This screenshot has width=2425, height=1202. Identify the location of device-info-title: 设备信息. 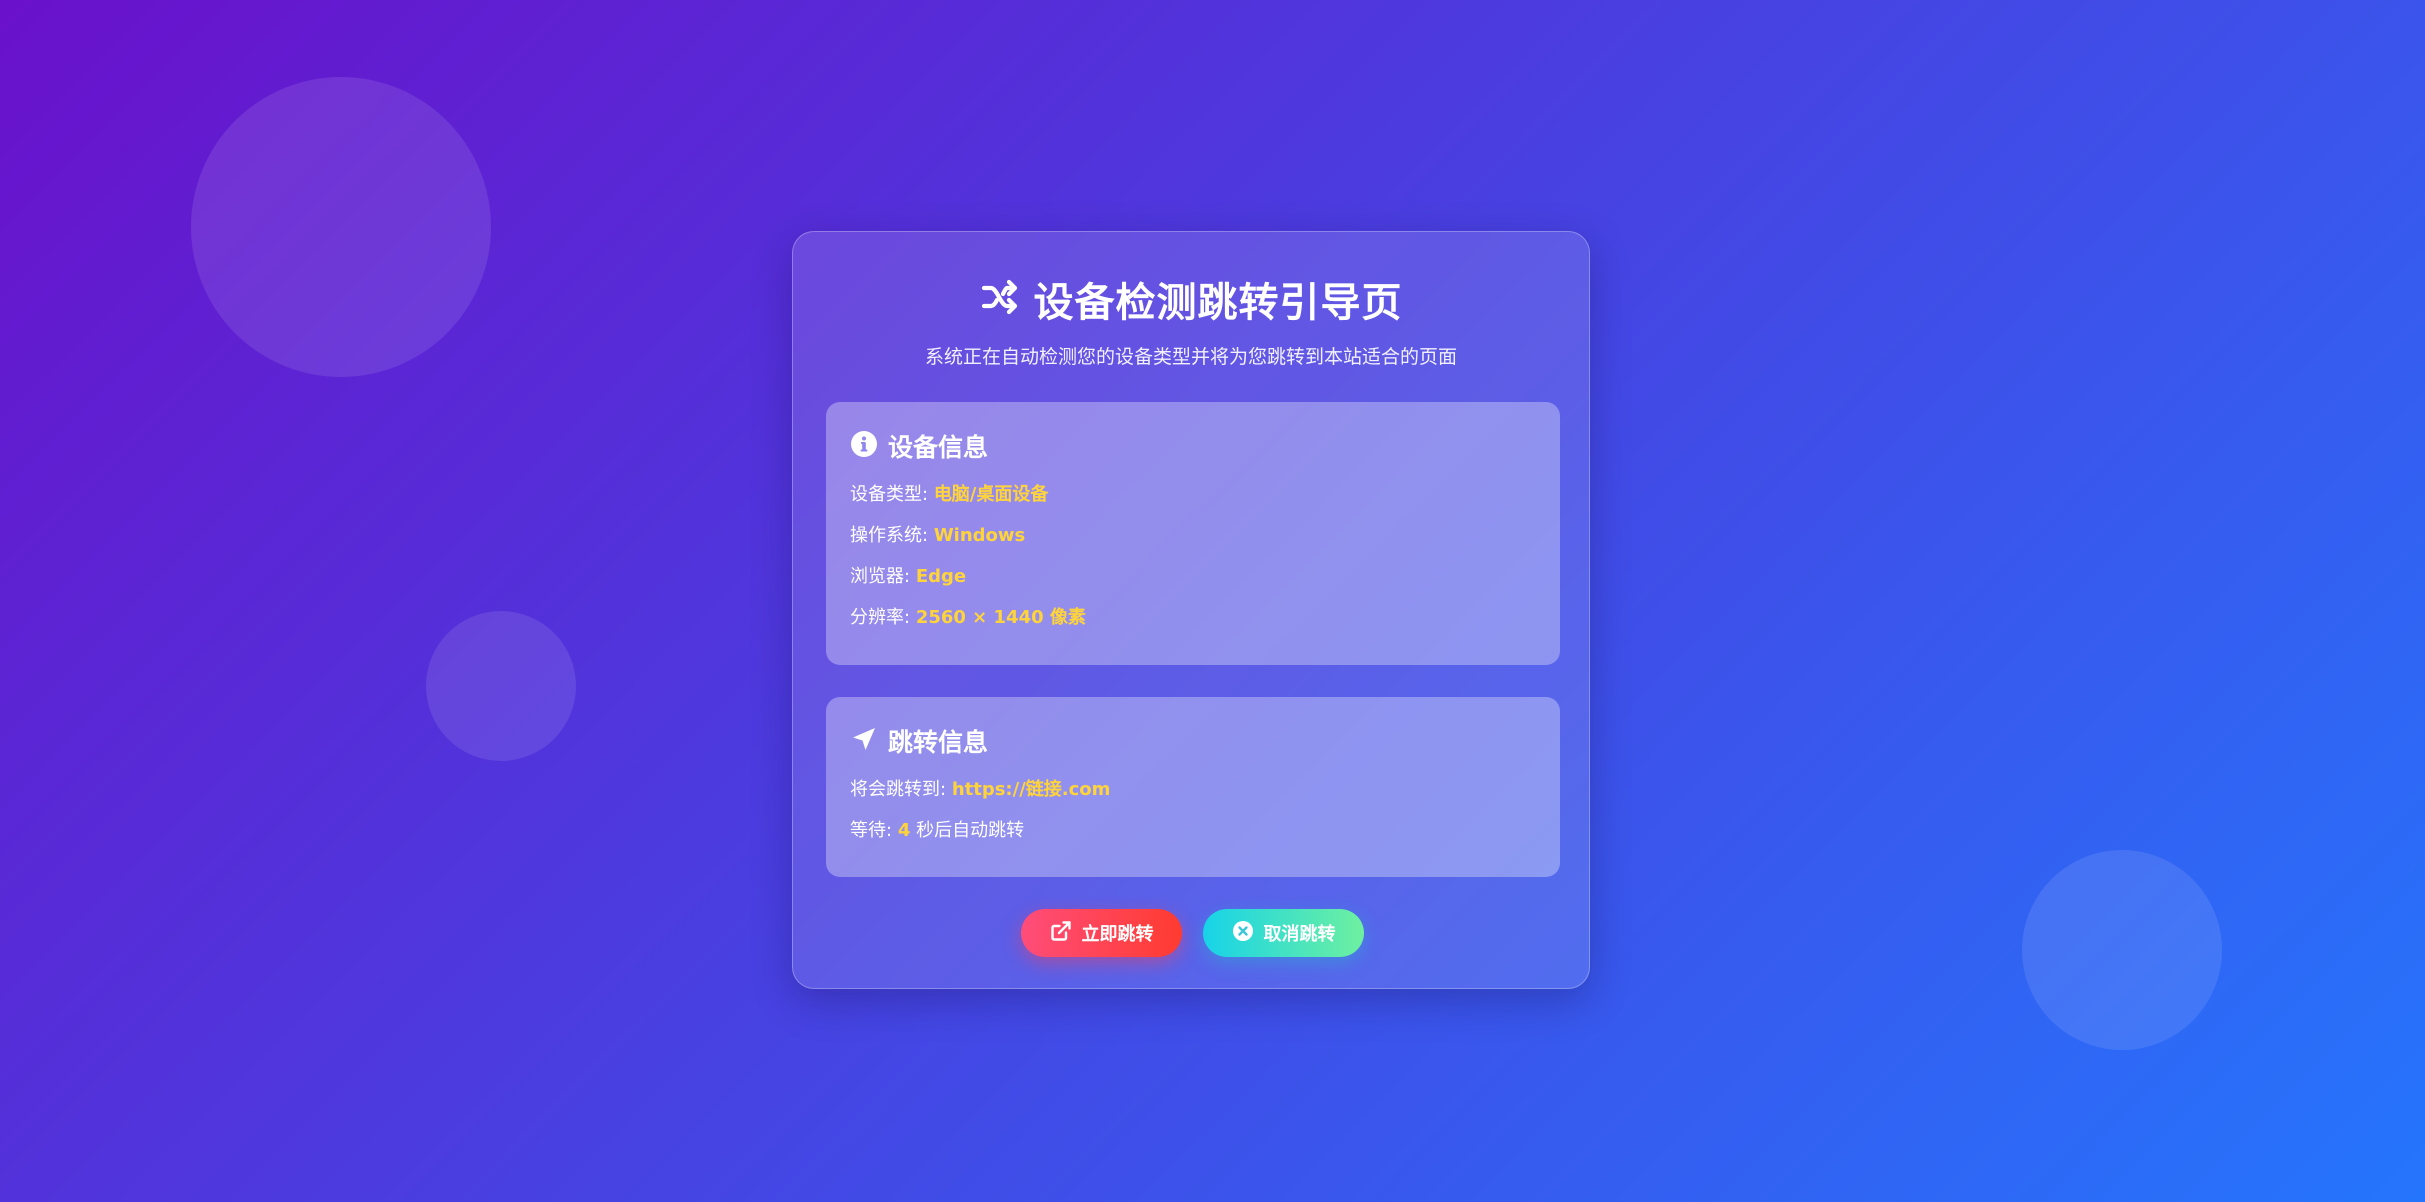
(938, 447).